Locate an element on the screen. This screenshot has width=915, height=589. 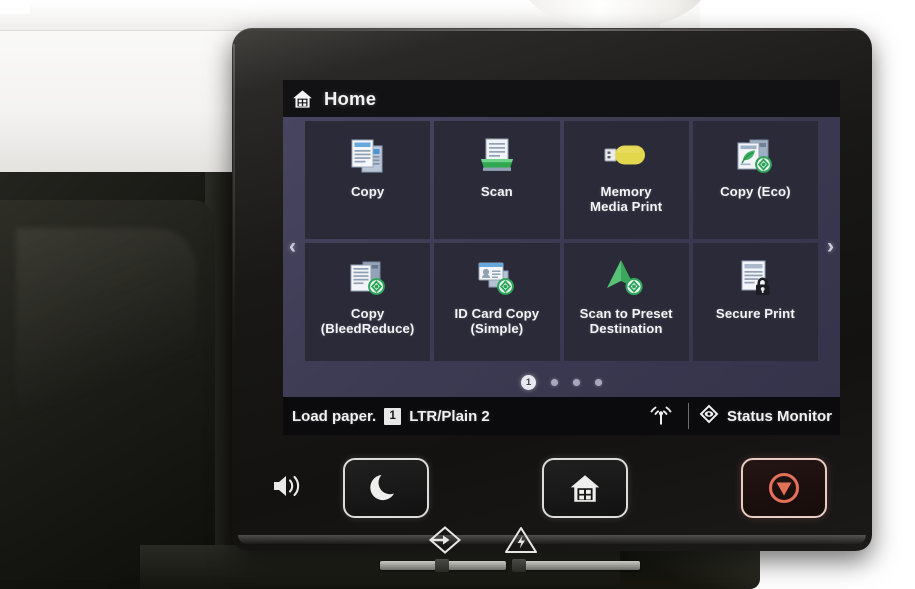
stop-button is located at coordinates (784, 488).